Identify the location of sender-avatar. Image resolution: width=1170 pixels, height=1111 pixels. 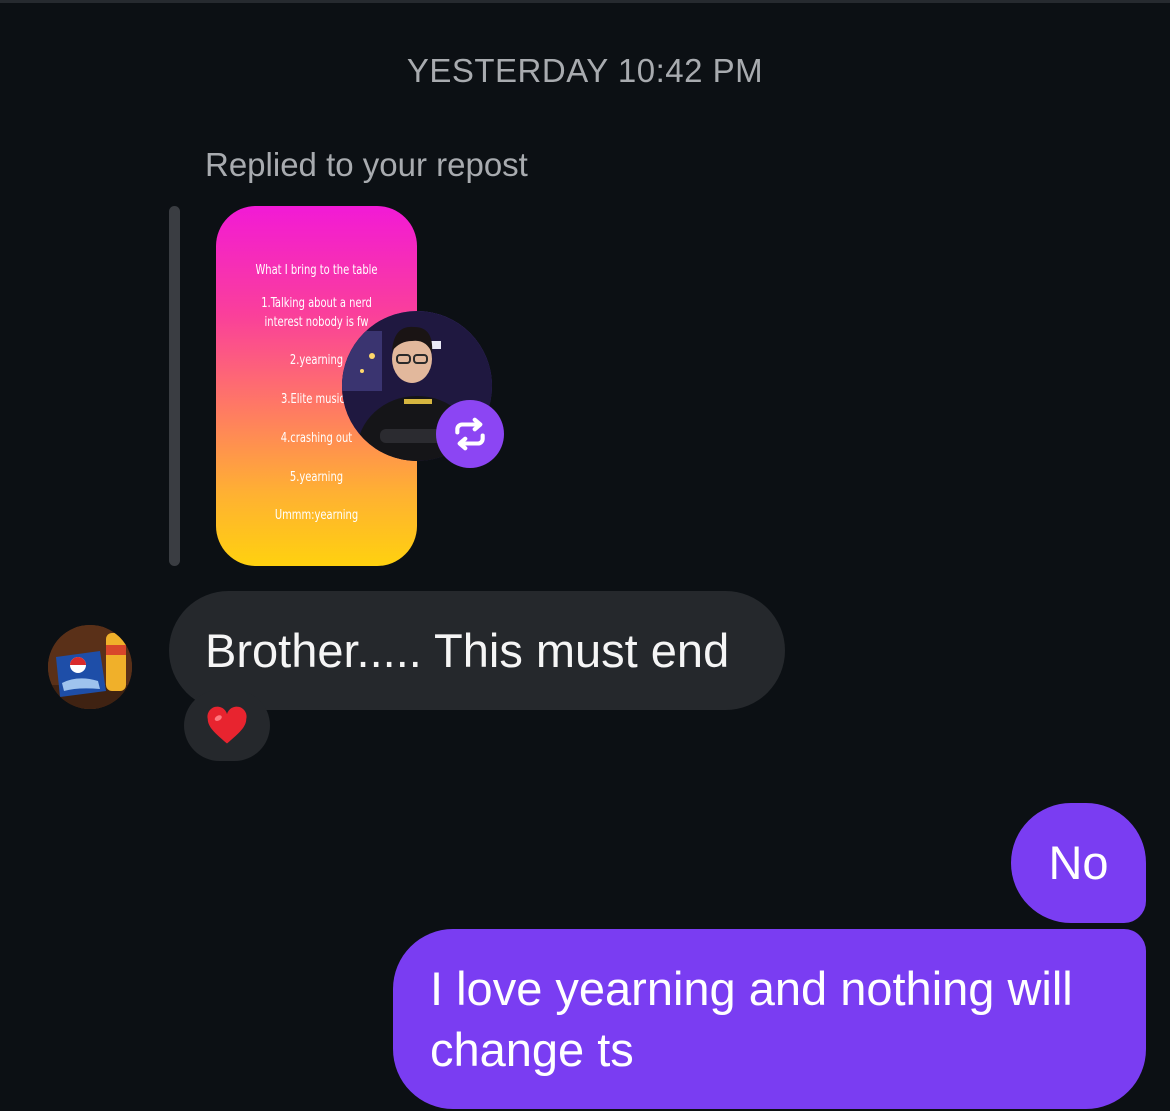
(90, 667).